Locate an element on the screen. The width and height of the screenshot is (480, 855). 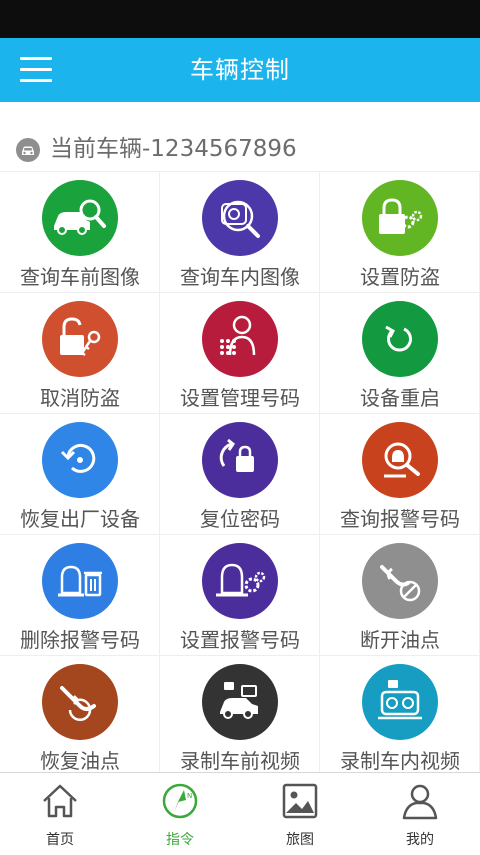
command-device-restart: 设备重启 is located at coordinates (400, 353).